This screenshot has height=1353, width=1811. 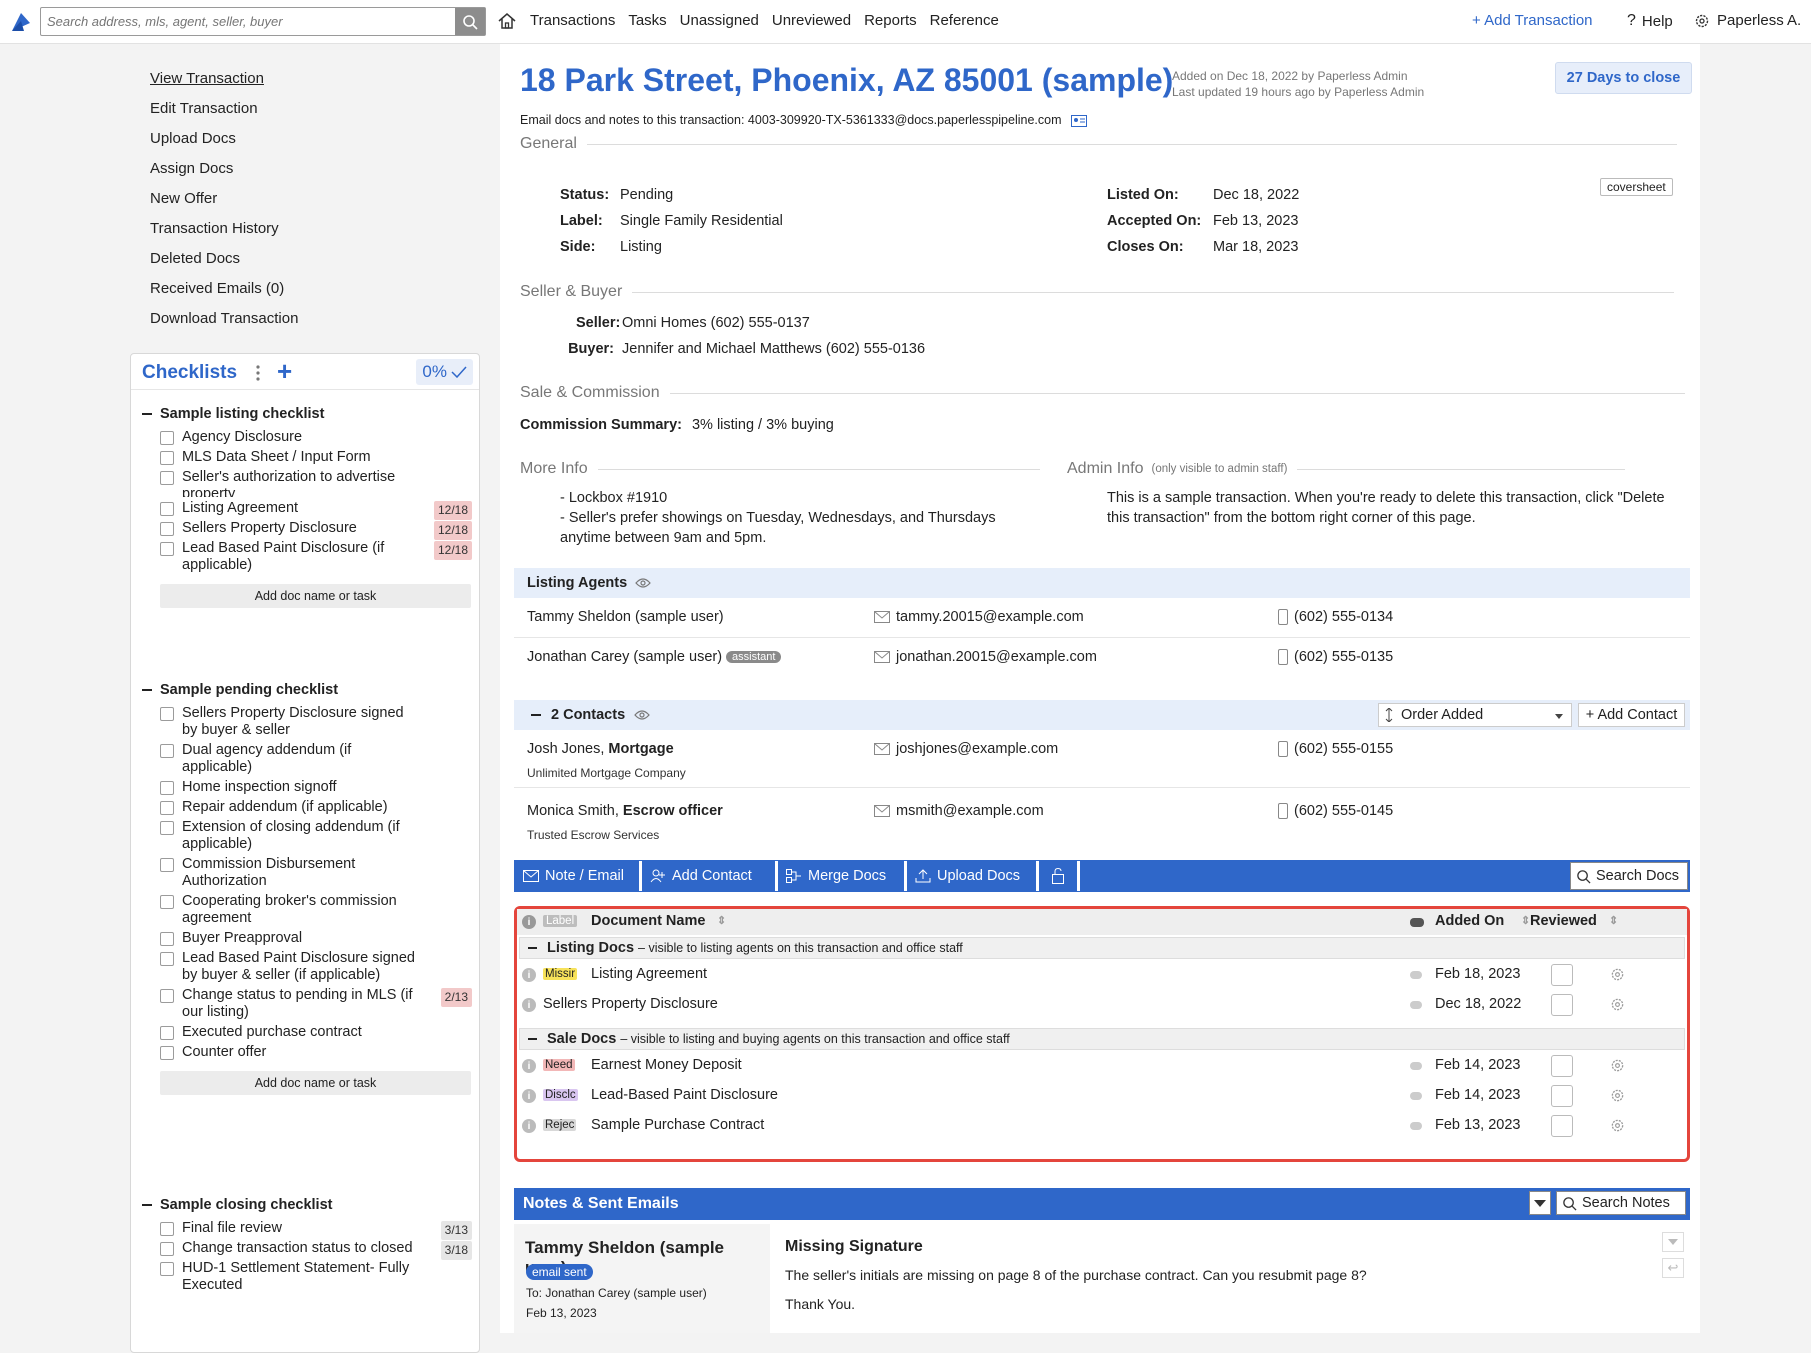 What do you see at coordinates (224, 85) in the screenshot?
I see `link-view-transaction: View Transaction` at bounding box center [224, 85].